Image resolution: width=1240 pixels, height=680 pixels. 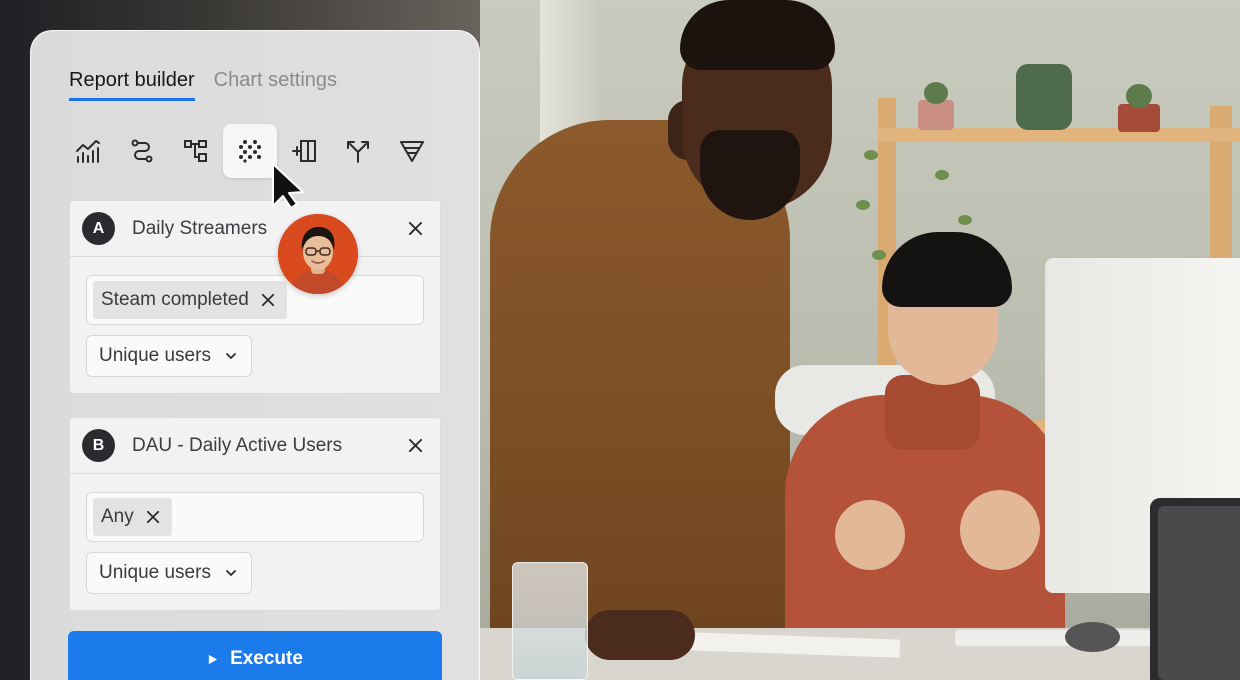 I want to click on split-arrow-icon, so click(x=358, y=152).